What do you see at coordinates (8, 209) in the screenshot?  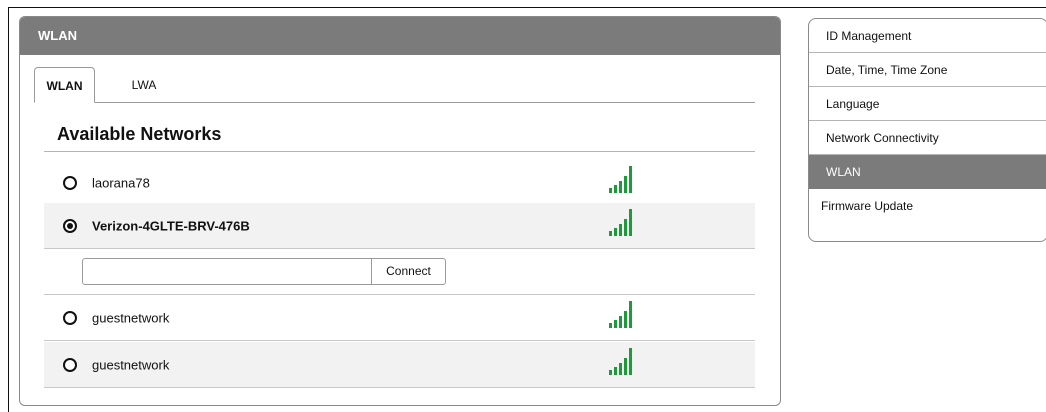 I see `window-frame-left` at bounding box center [8, 209].